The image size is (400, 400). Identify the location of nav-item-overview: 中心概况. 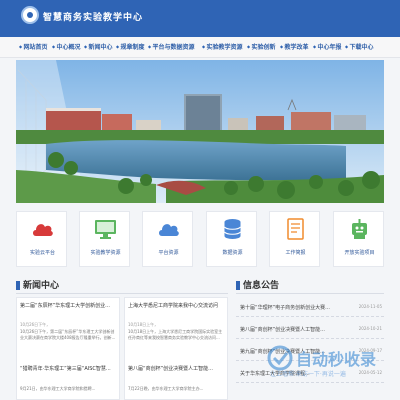
(66, 46).